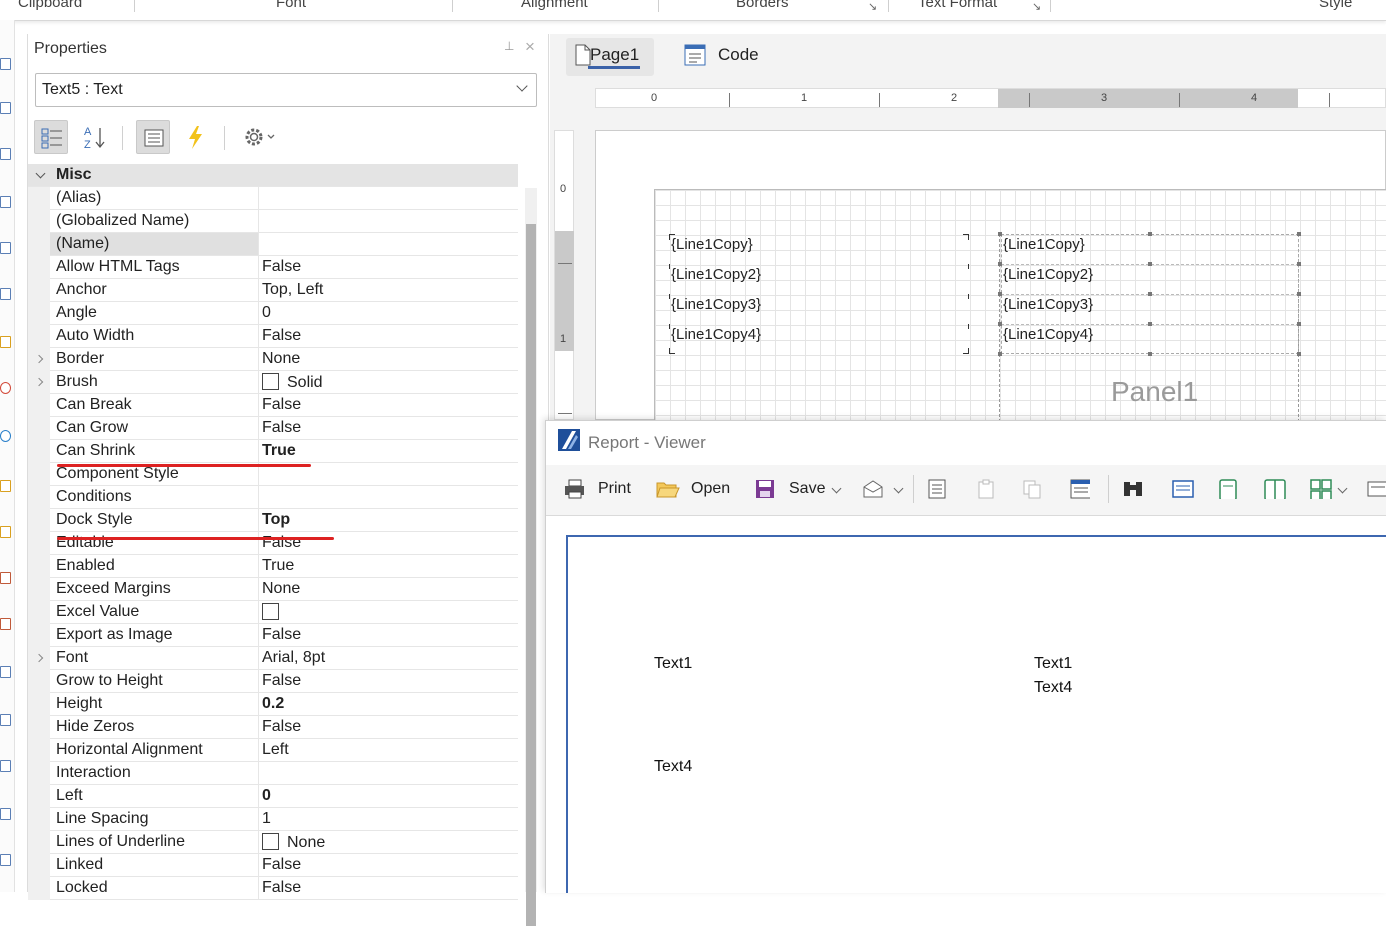 This screenshot has width=1386, height=926. I want to click on property-row-font: Font Arial, 8pt, so click(273, 658).